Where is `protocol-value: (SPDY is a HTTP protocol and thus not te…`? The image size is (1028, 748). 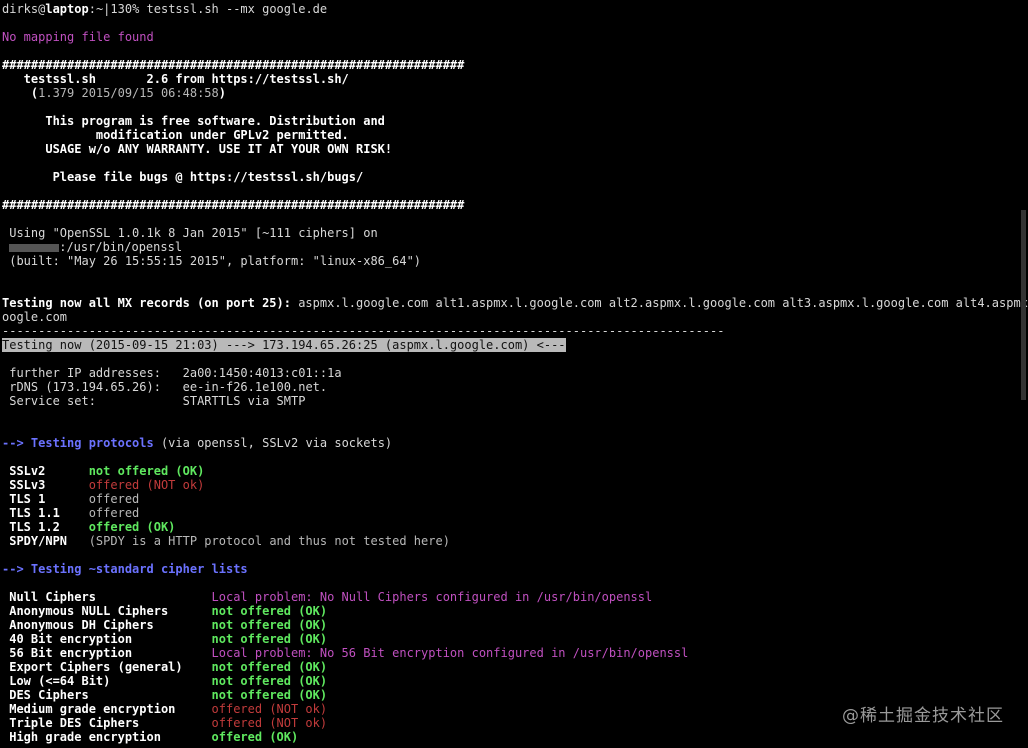
protocol-value: (SPDY is a HTTP protocol and thus not te… is located at coordinates (269, 541).